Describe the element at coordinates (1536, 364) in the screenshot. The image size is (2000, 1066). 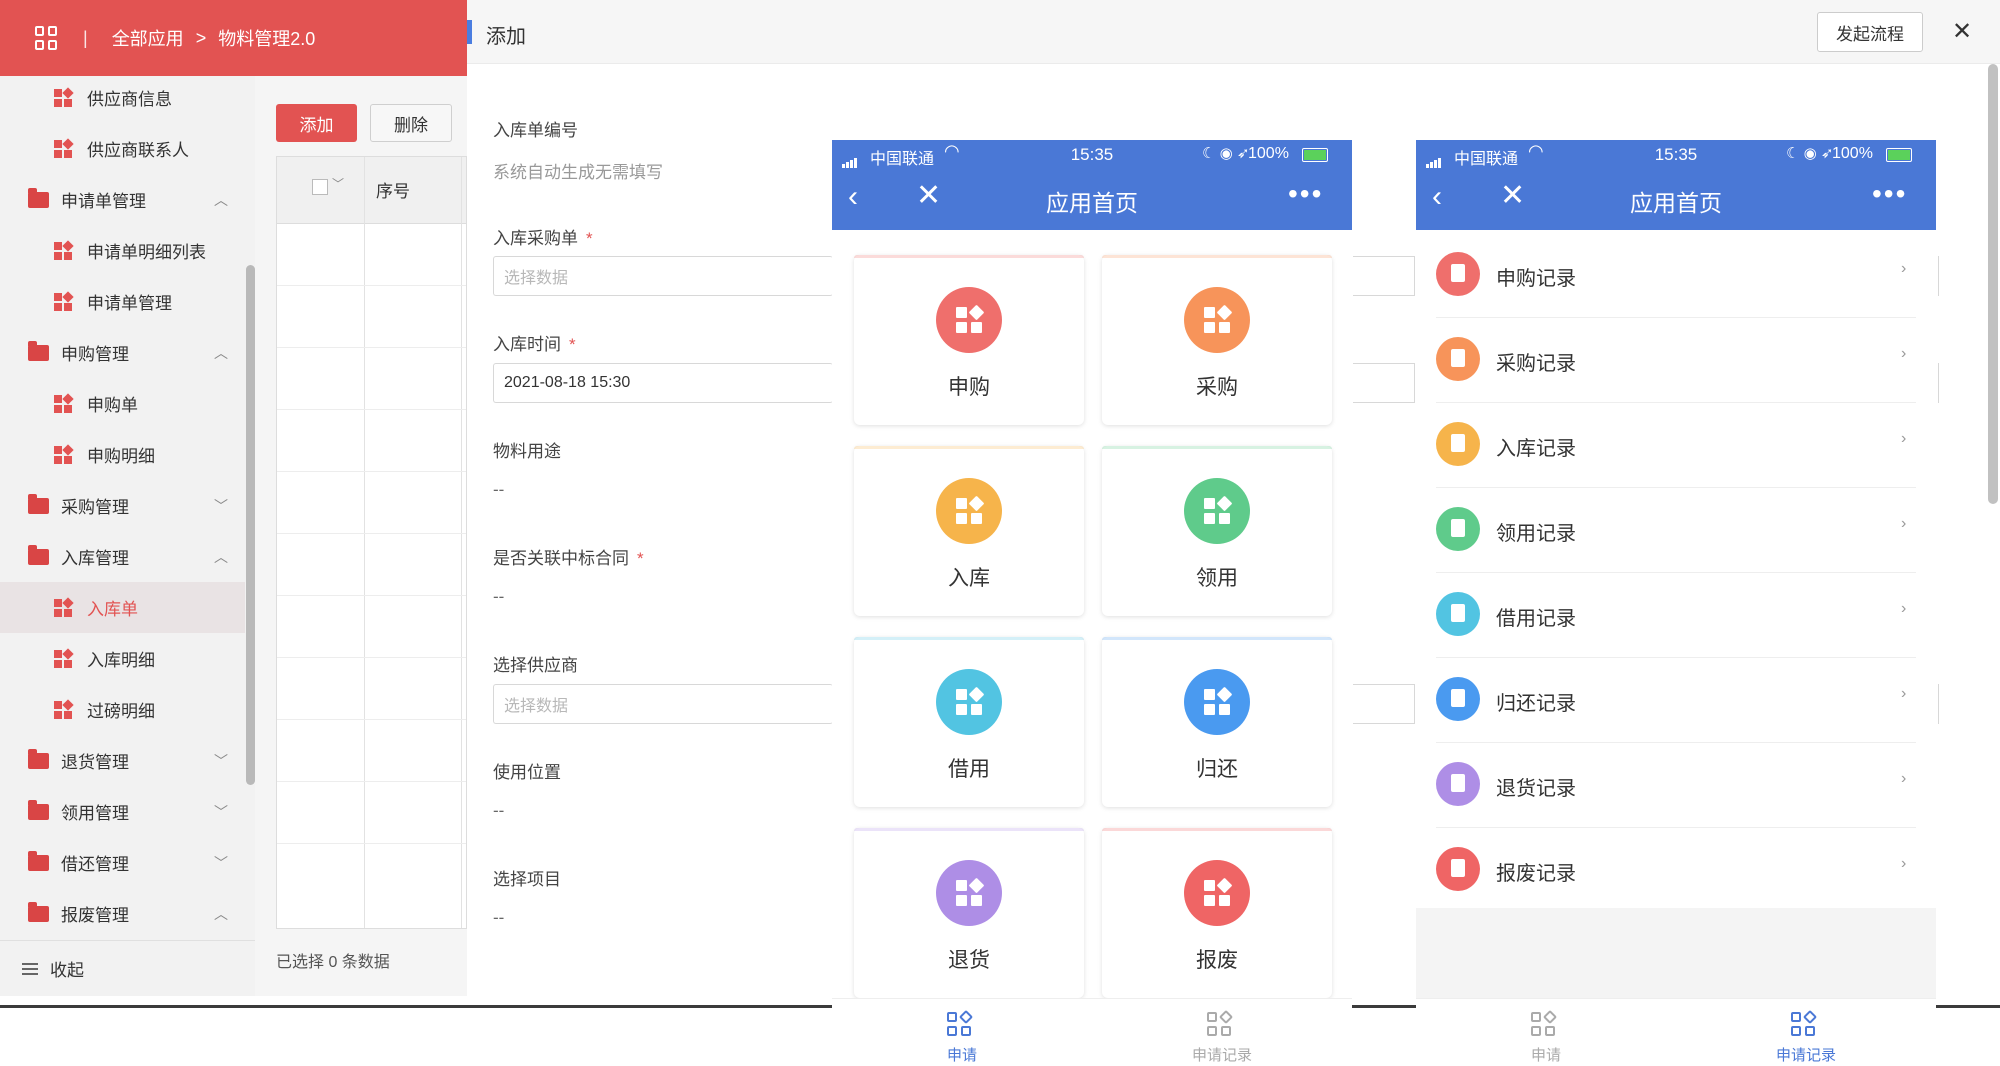
I see `list-item-label: 采购记录` at that location.